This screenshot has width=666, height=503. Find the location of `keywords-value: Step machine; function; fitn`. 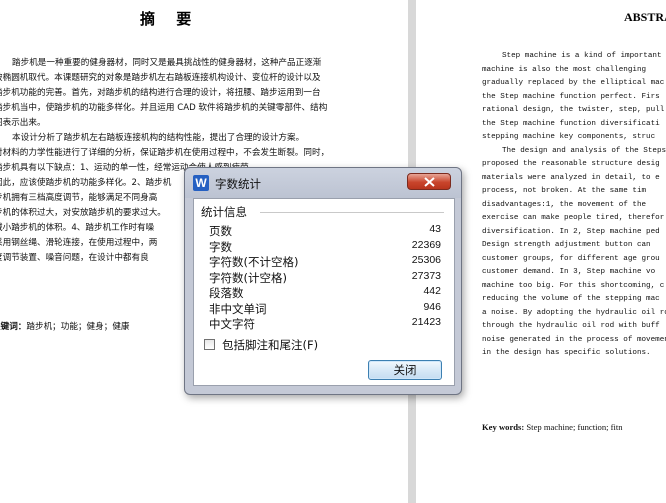

keywords-value: Step machine; function; fitn is located at coordinates (574, 427).